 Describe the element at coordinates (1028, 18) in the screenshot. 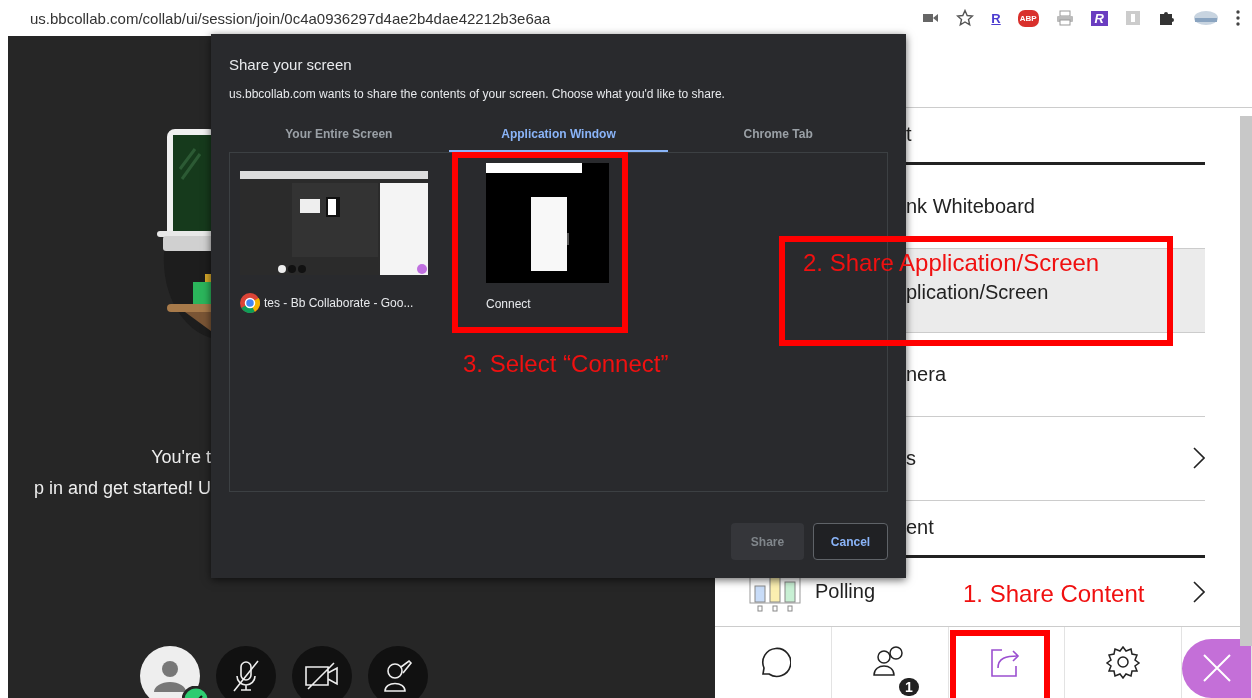

I see `adblock-button: ABP` at that location.